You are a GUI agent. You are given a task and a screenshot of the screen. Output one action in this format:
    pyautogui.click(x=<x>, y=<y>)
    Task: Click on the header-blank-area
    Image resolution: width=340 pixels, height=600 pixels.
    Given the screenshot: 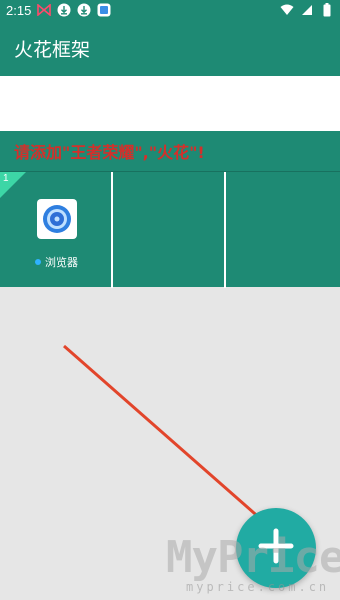 What is the action you would take?
    pyautogui.click(x=170, y=103)
    